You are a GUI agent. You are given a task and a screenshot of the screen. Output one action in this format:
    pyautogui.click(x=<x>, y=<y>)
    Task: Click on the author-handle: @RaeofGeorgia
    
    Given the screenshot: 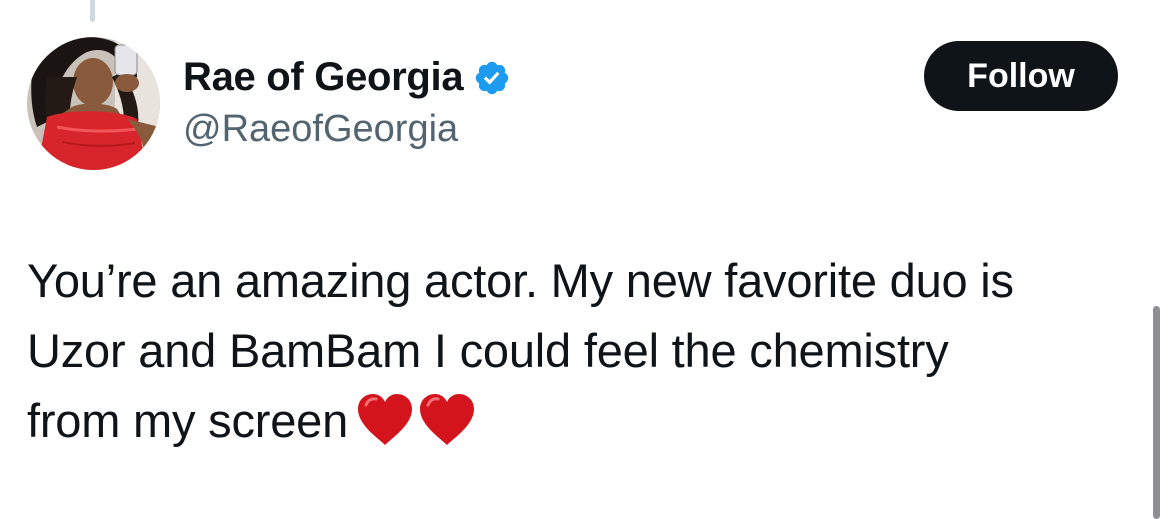 What is the action you would take?
    pyautogui.click(x=320, y=129)
    